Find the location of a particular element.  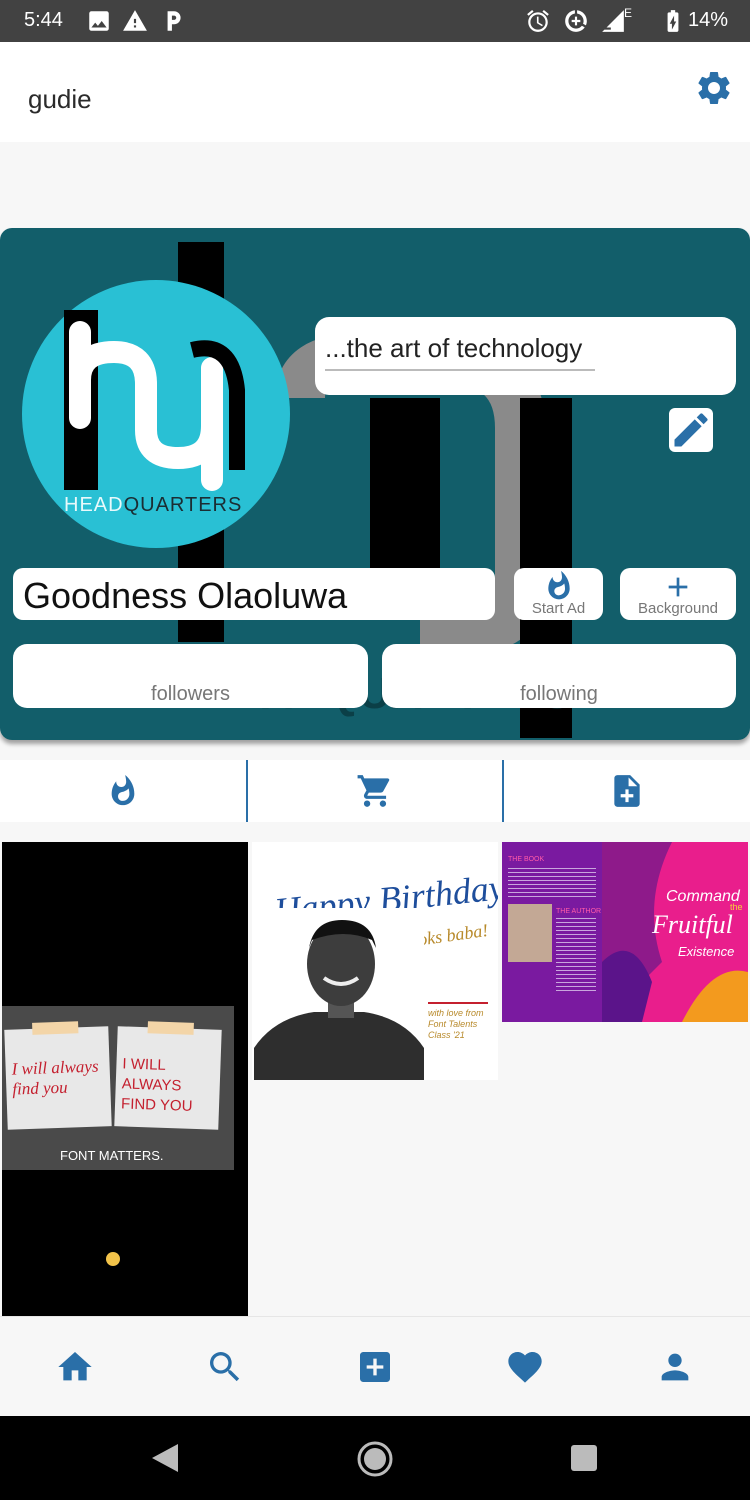

book-title-existence: Existence is located at coordinates (706, 951).